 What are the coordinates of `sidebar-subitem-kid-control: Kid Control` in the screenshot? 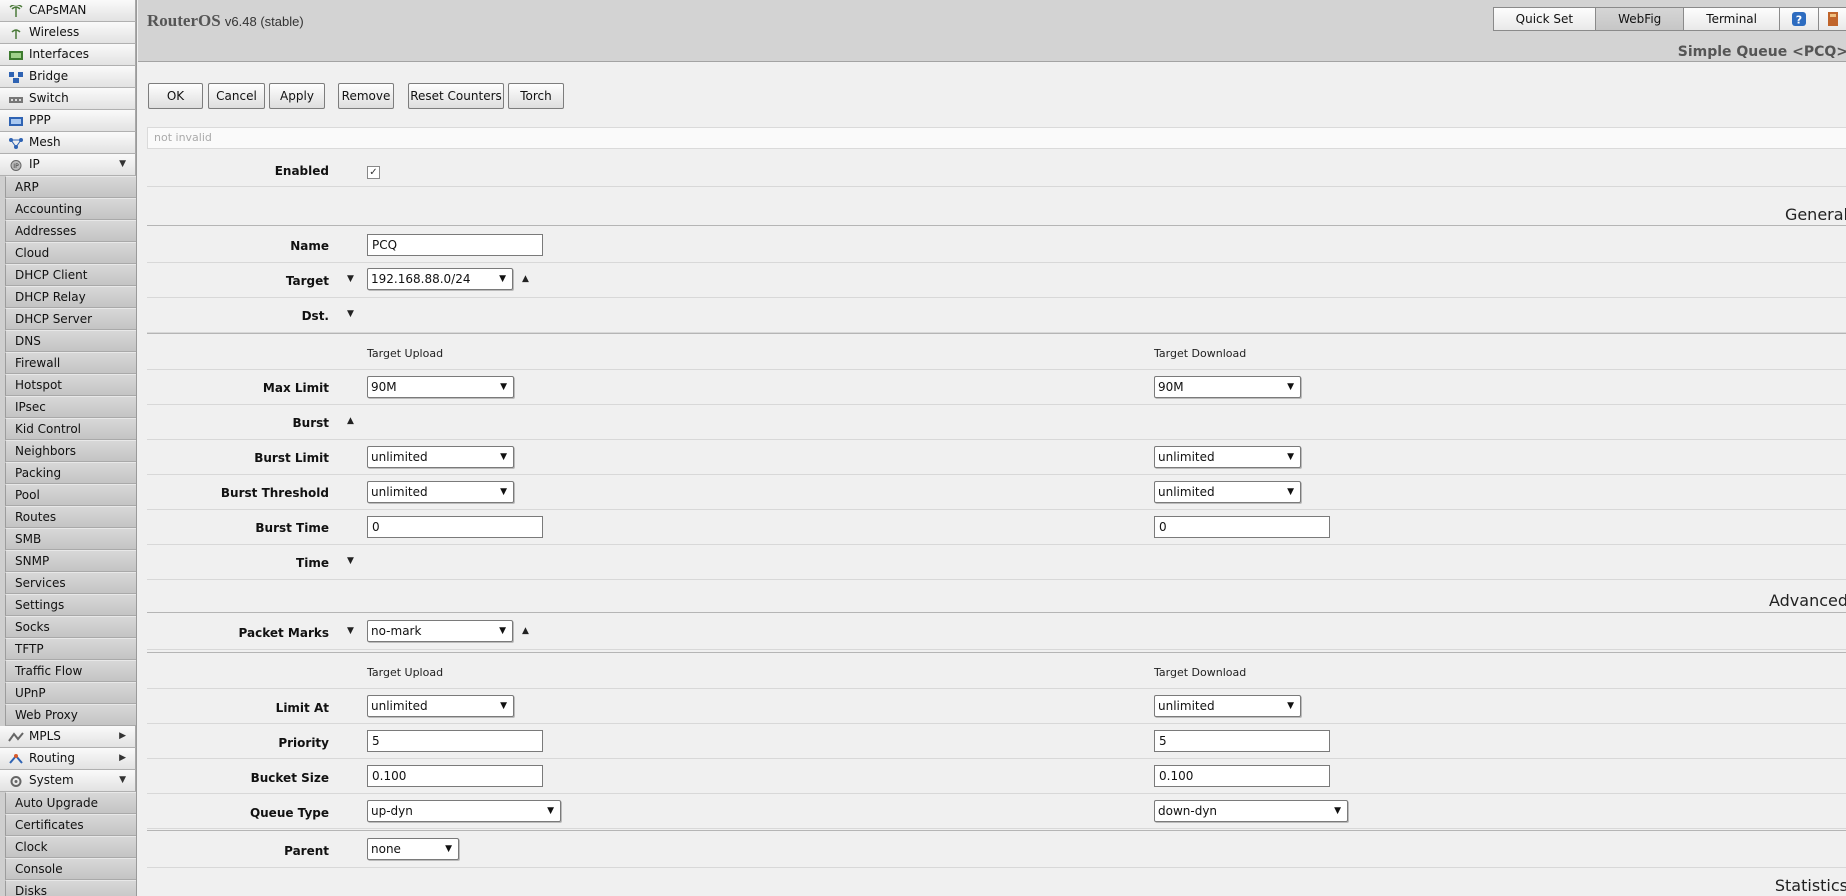 It's located at (70, 429).